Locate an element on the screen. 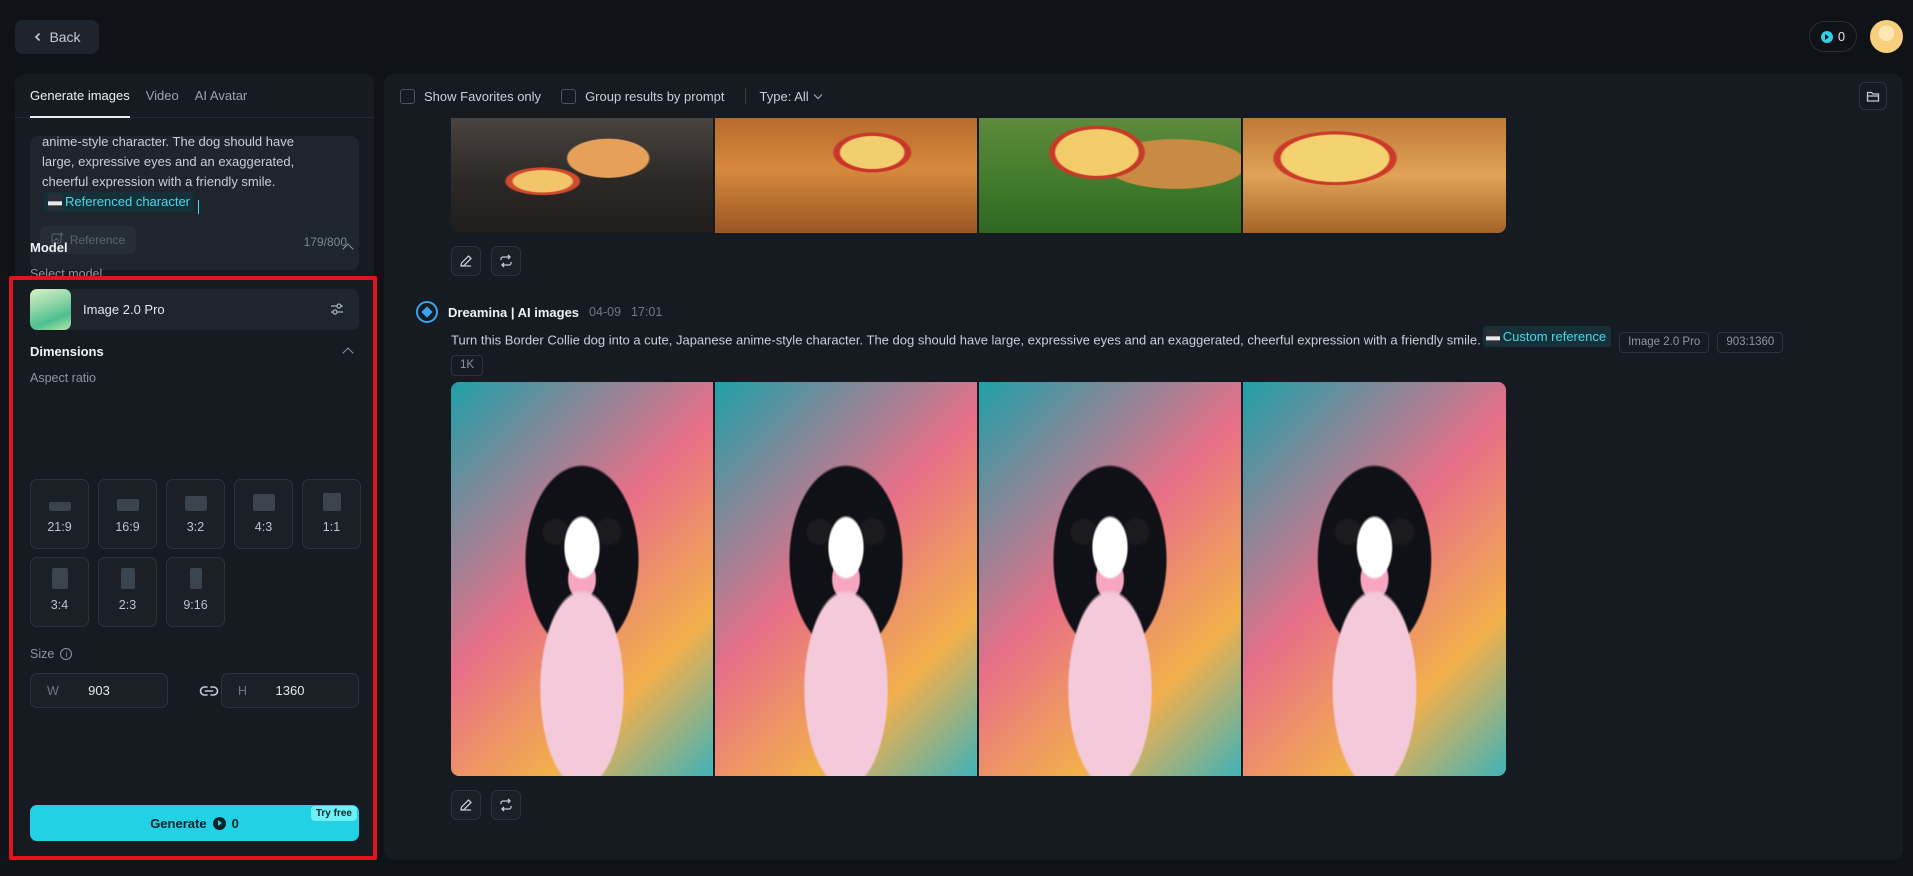 This screenshot has width=1913, height=876. ratio-label: 21:9 is located at coordinates (59, 527).